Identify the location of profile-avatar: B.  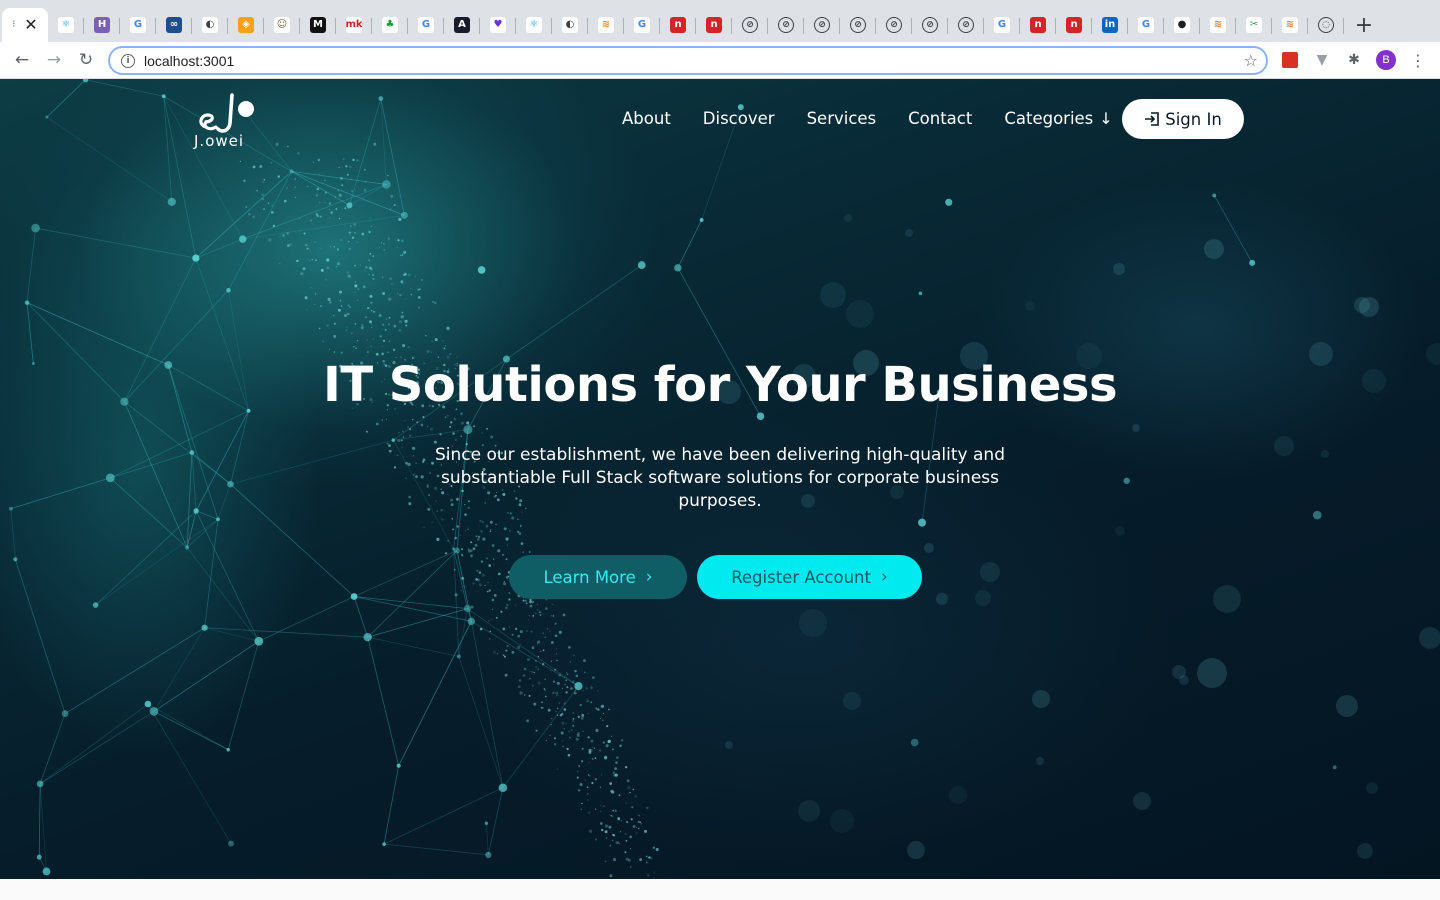
(1386, 60).